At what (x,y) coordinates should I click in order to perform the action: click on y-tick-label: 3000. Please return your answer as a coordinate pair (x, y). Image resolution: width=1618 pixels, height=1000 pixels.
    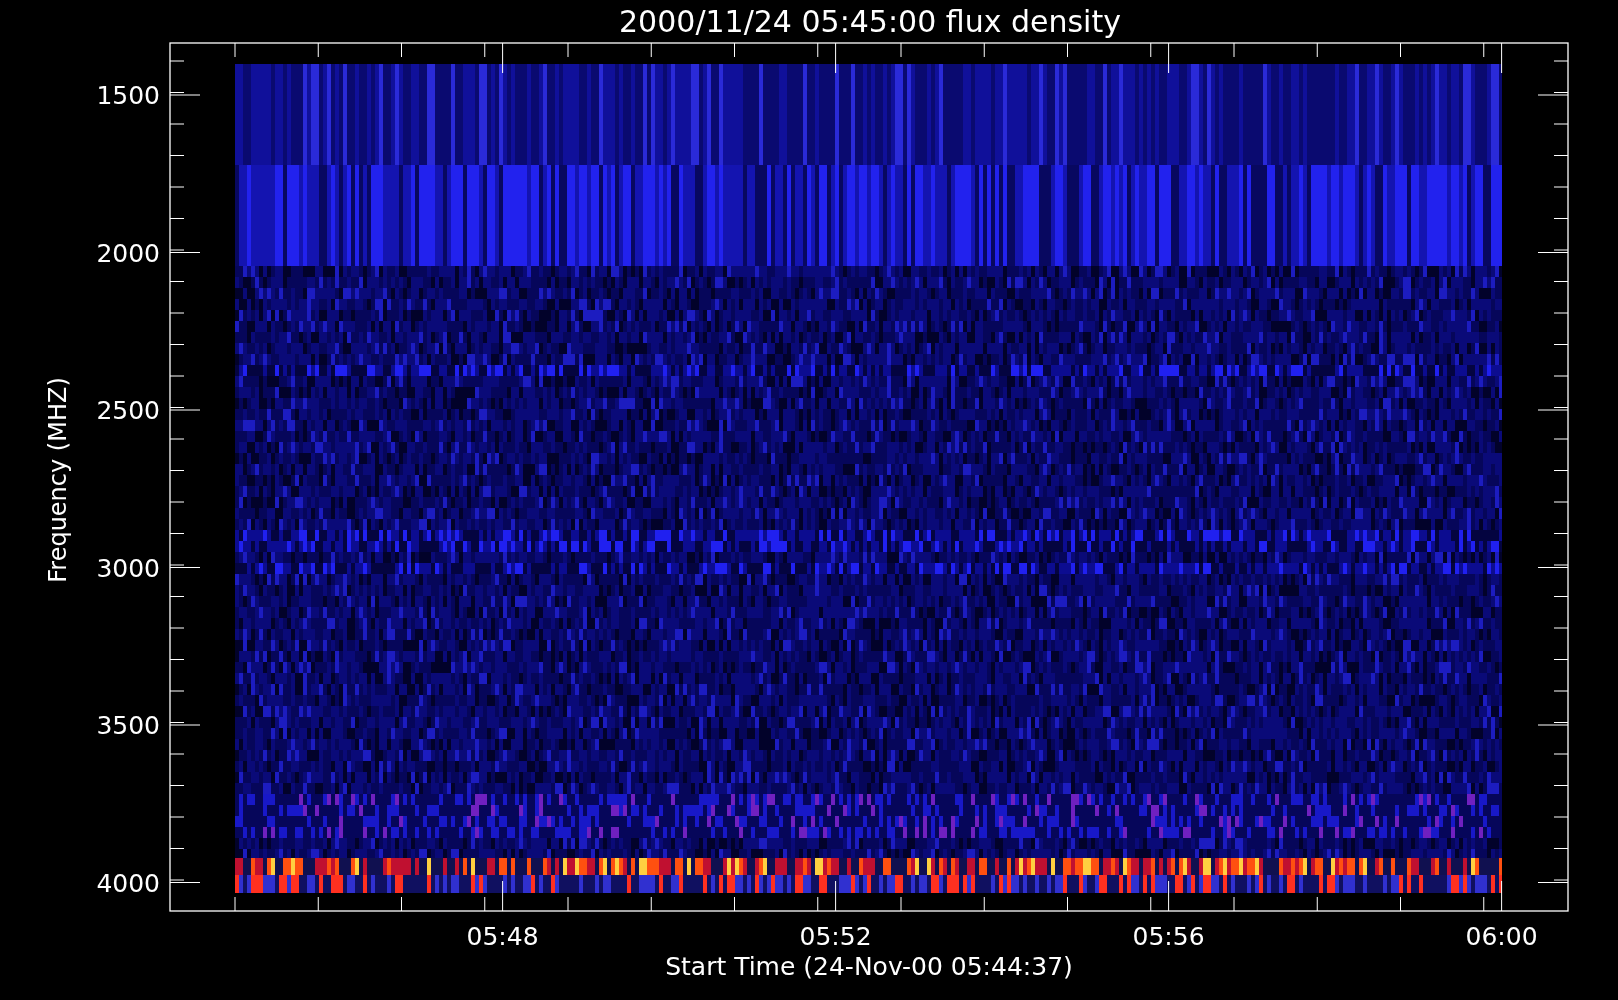
    Looking at the image, I should click on (128, 568).